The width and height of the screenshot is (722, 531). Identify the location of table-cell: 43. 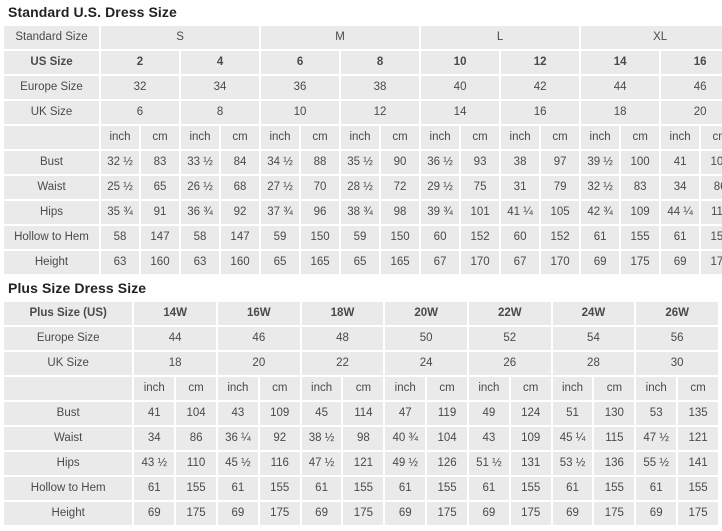
(488, 438).